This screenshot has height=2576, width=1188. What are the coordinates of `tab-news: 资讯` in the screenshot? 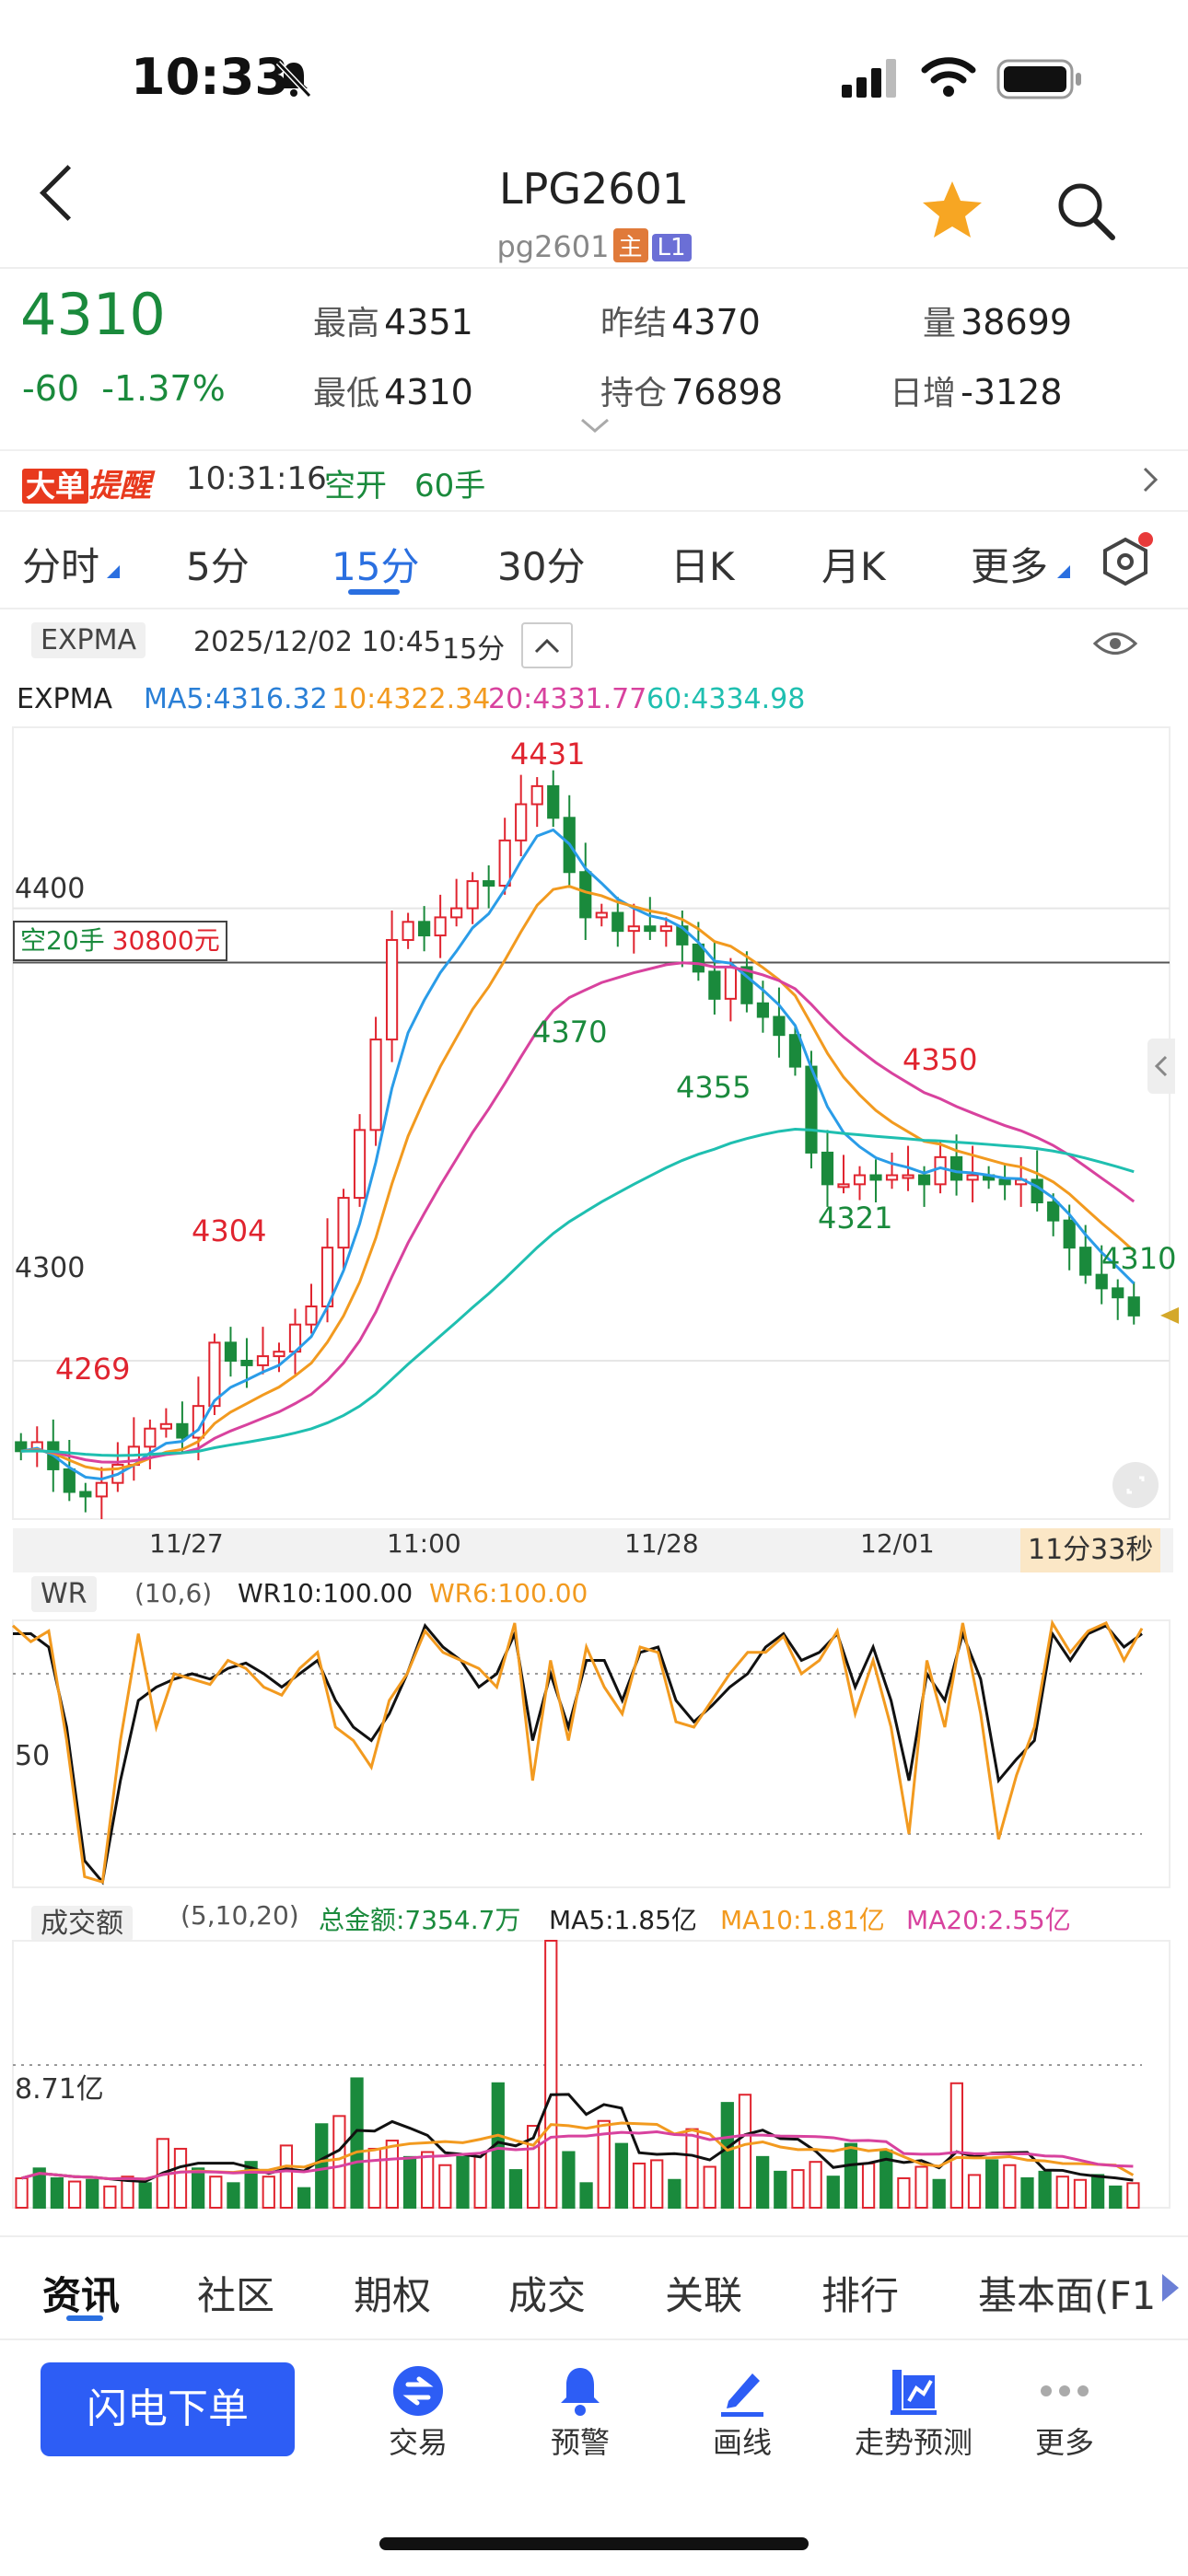 It's located at (81, 2293).